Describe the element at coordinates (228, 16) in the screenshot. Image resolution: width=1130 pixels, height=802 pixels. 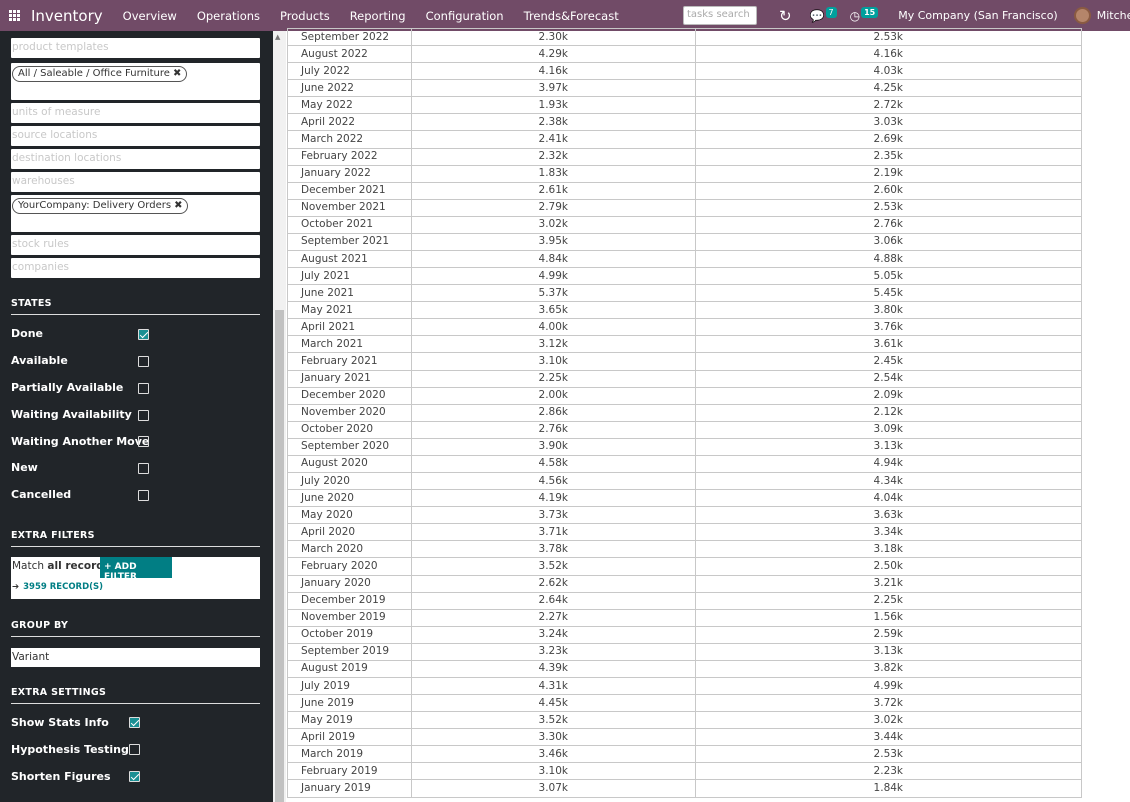
I see `menu-operations: Operations` at that location.